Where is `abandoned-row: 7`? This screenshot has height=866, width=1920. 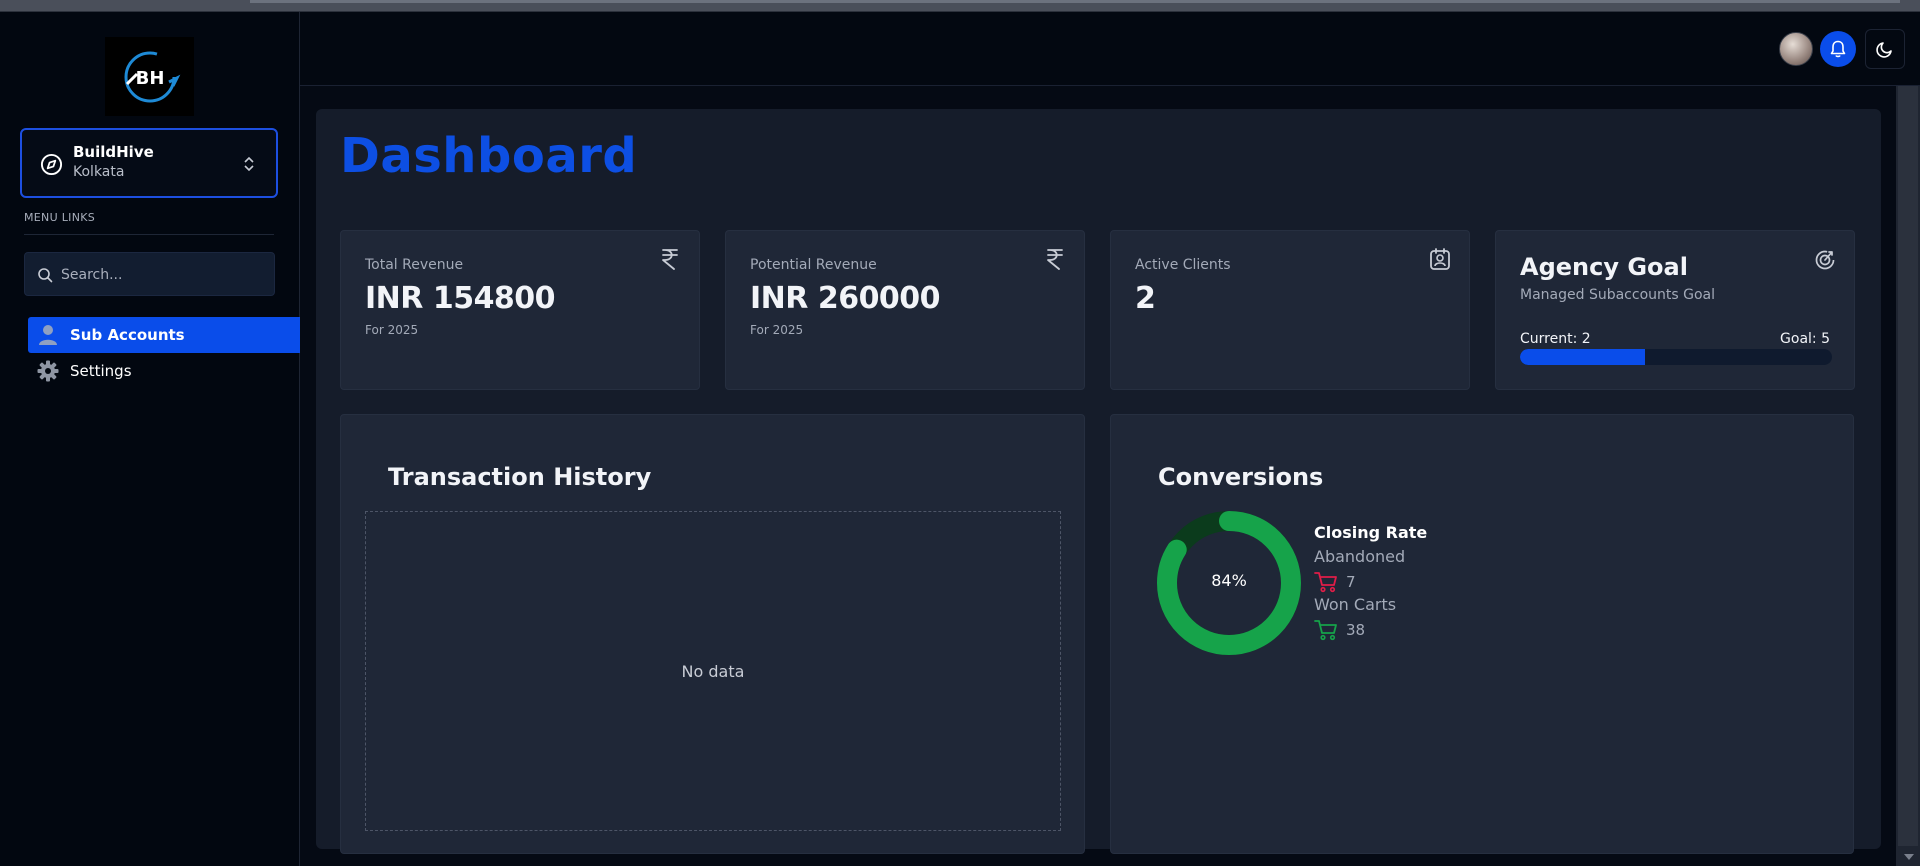 abandoned-row: 7 is located at coordinates (1370, 582).